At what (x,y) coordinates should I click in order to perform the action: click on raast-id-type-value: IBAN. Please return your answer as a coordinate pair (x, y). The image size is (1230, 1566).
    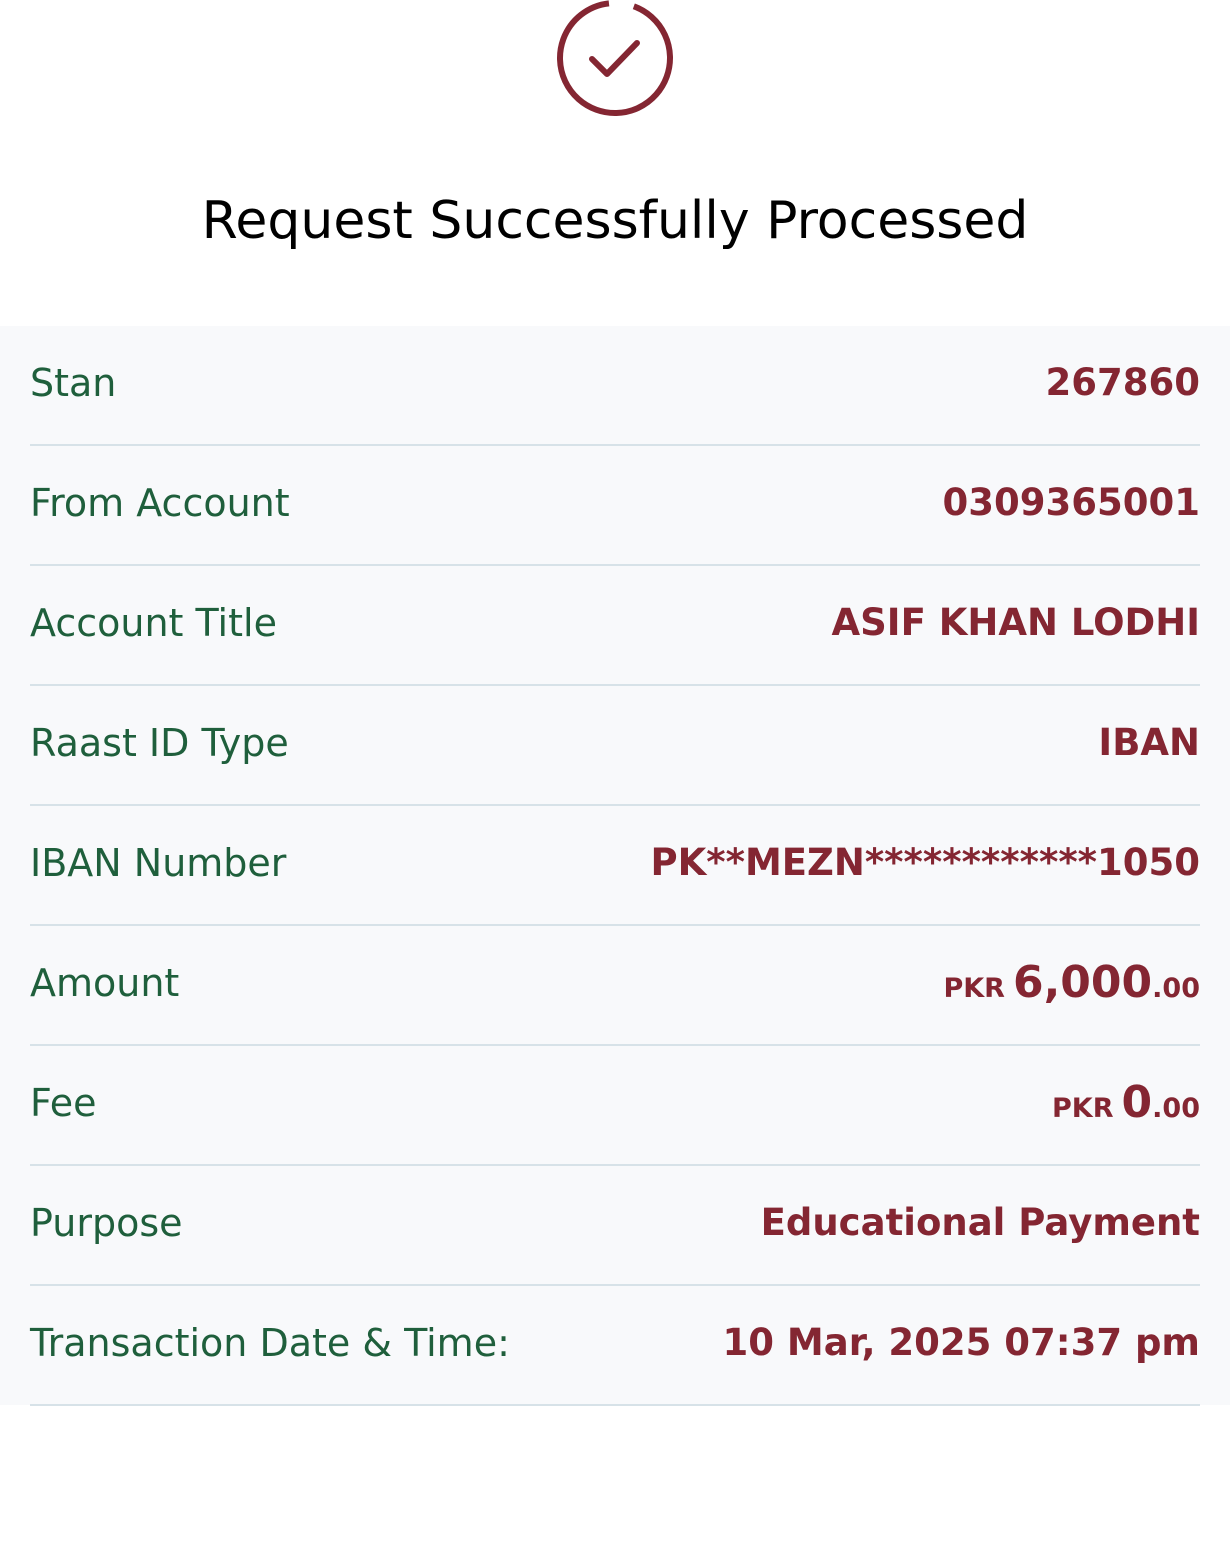
    Looking at the image, I should click on (1149, 742).